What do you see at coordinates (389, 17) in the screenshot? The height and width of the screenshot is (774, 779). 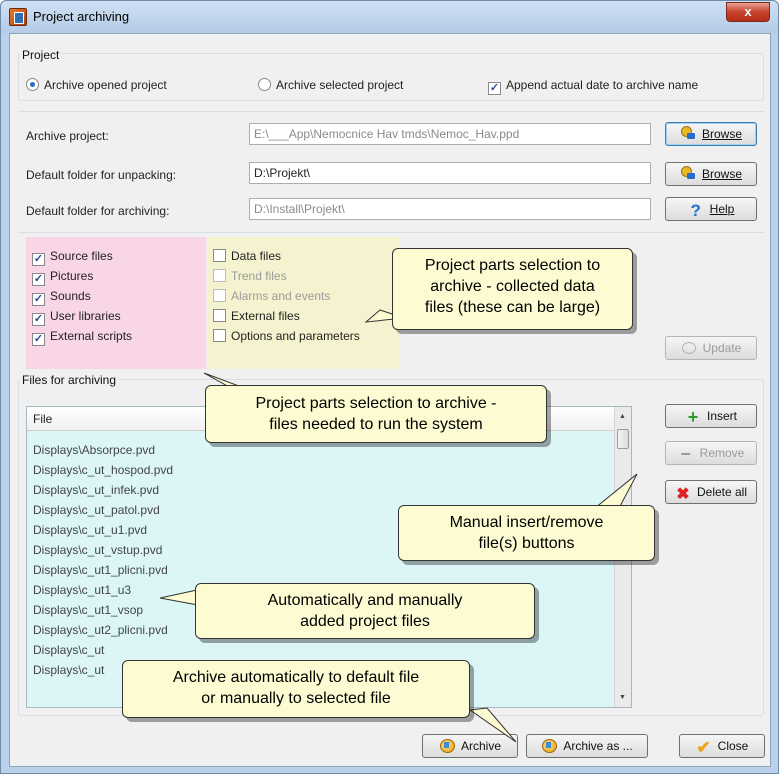 I see `title-bar: Project archiving x` at bounding box center [389, 17].